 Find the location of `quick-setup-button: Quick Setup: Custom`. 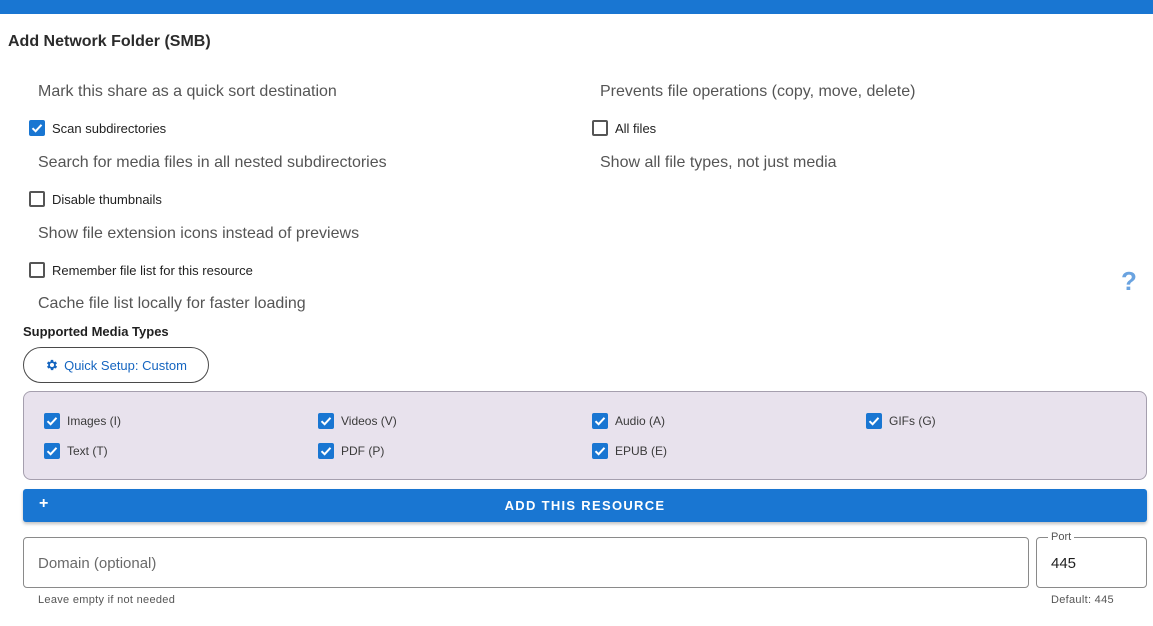

quick-setup-button: Quick Setup: Custom is located at coordinates (116, 365).